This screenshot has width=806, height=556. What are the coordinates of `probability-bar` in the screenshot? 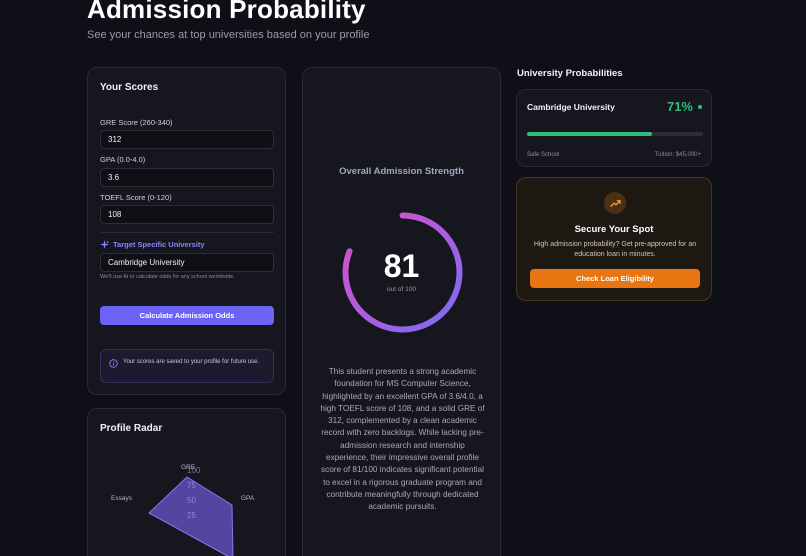 It's located at (615, 134).